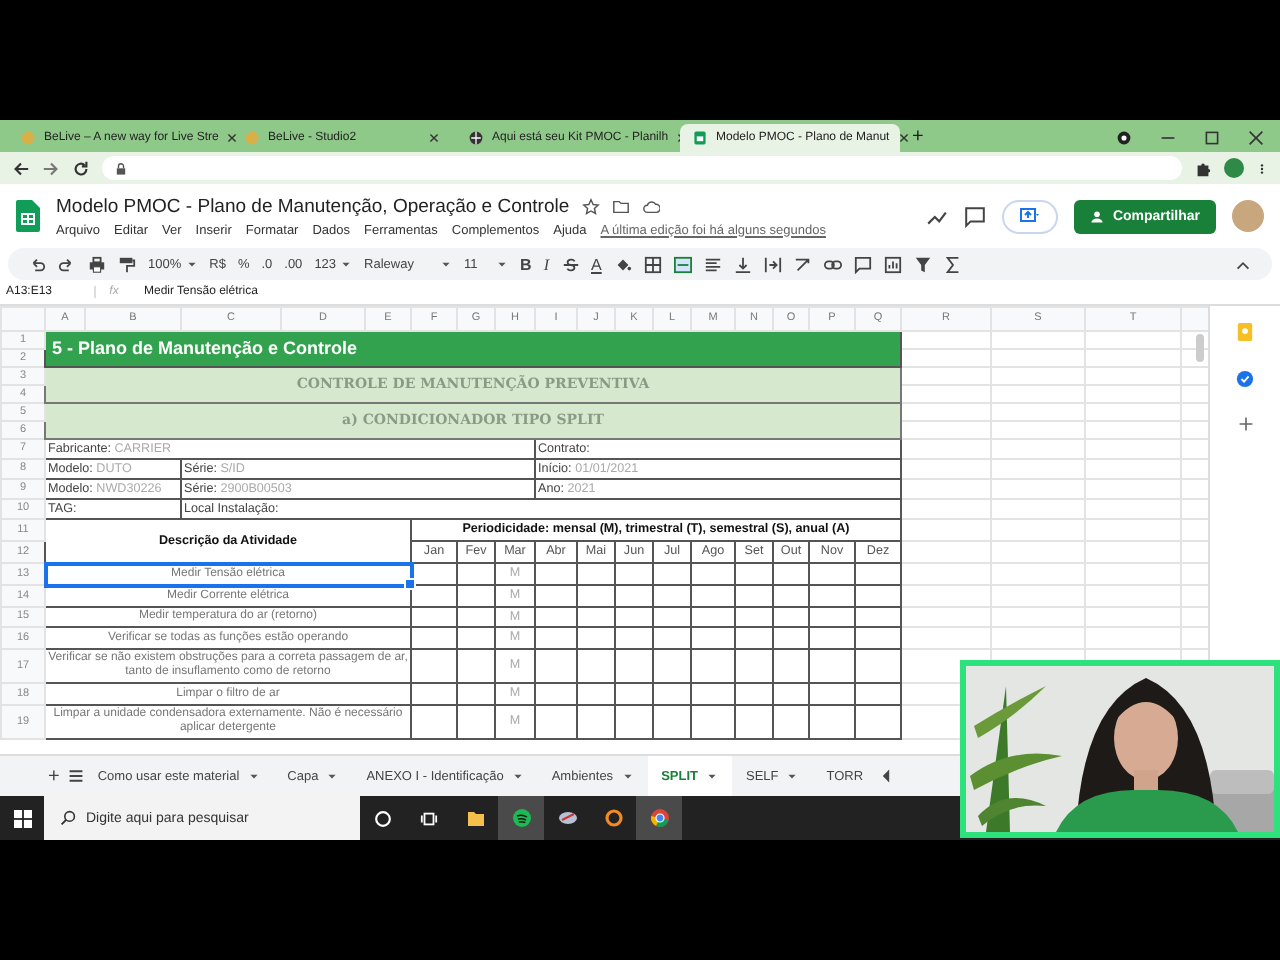 The image size is (1280, 960). I want to click on add-sheet-button: +, so click(54, 776).